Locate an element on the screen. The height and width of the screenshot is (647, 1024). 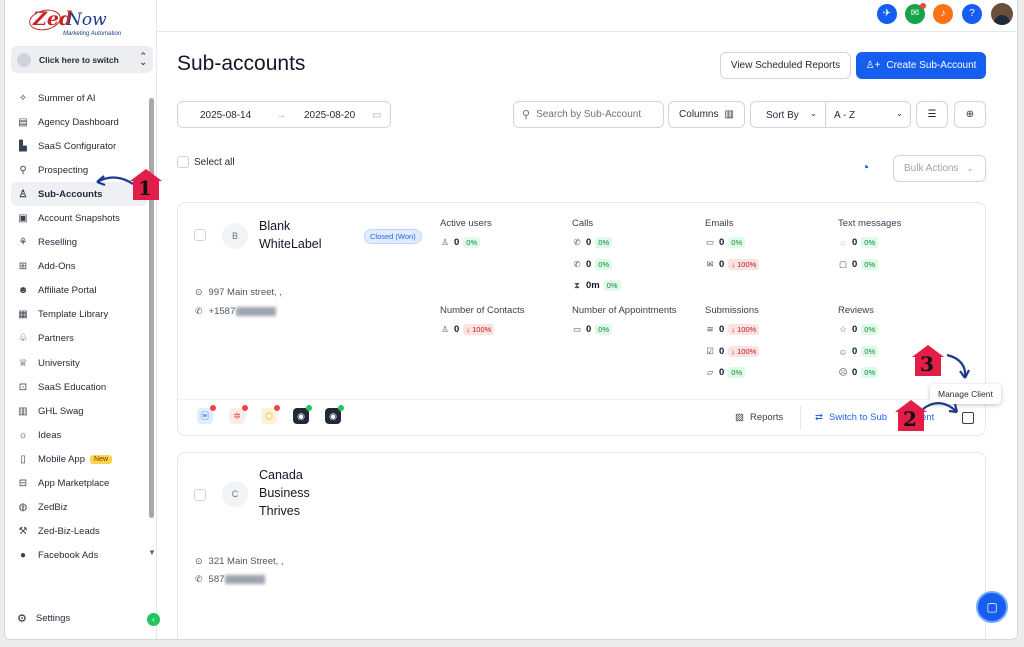
chat-widget-button: ▢ is located at coordinates (992, 607).